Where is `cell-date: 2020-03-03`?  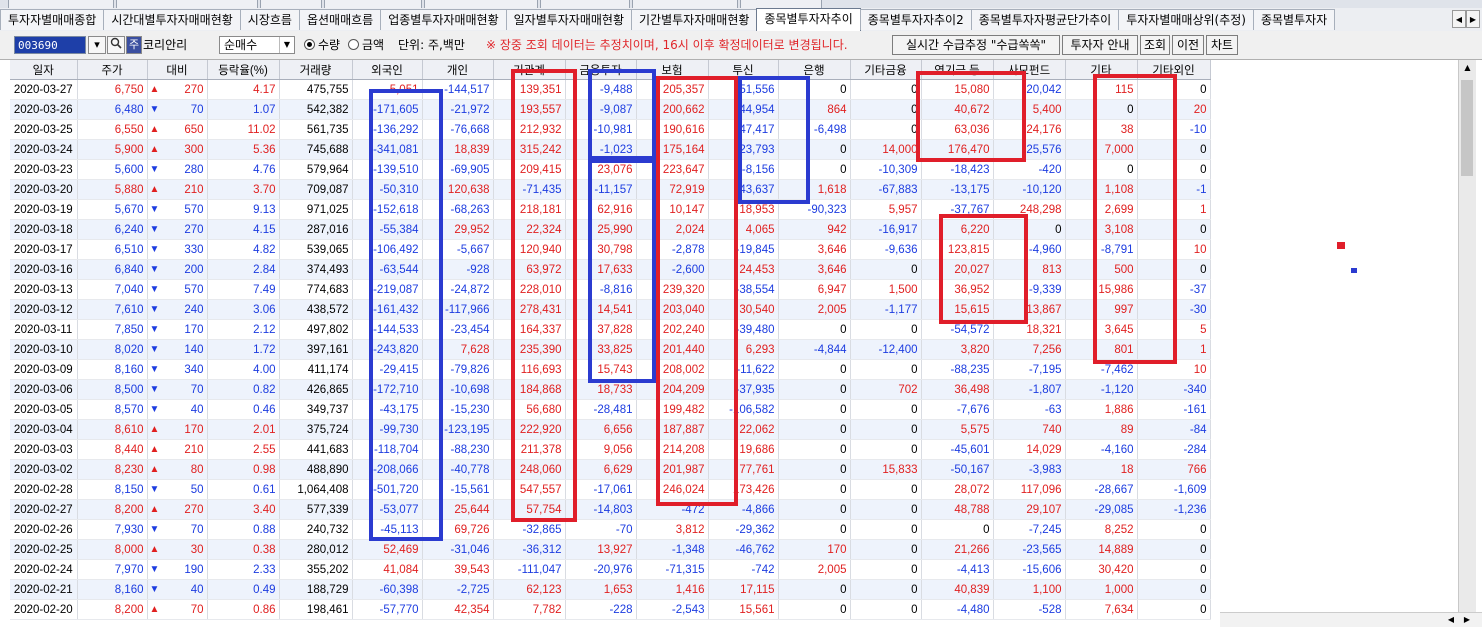 cell-date: 2020-03-03 is located at coordinates (44, 449).